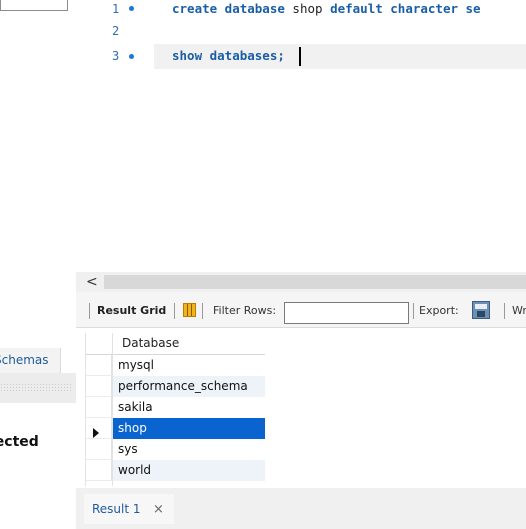 Image resolution: width=526 pixels, height=529 pixels. I want to click on line-number: 1, so click(116, 9).